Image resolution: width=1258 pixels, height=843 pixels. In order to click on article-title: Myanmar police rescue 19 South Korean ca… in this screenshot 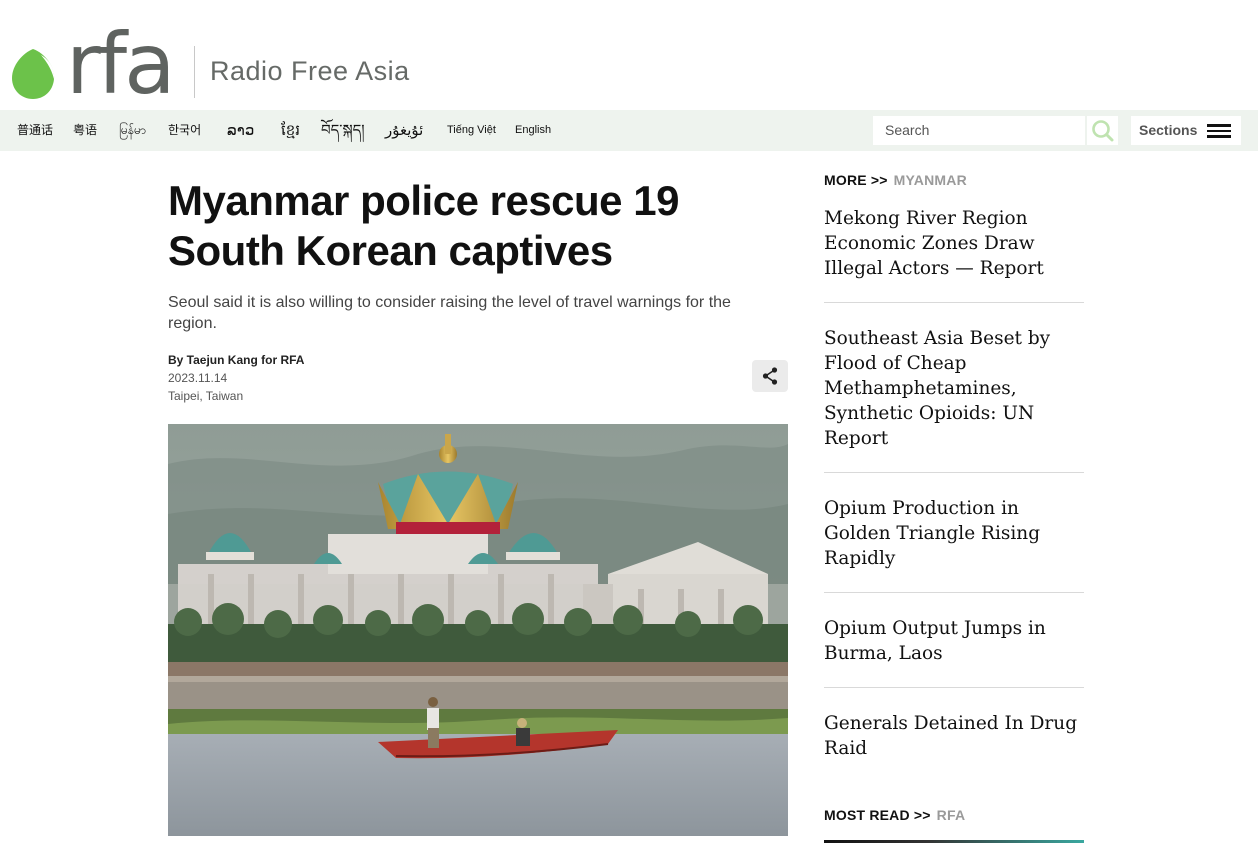, I will do `click(423, 225)`.